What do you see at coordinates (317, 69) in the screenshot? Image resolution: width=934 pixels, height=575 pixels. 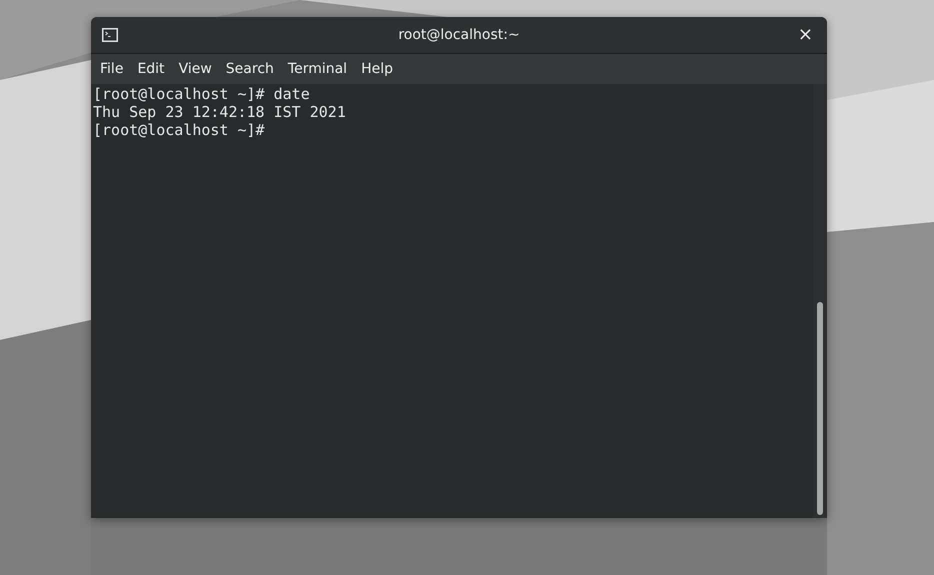 I see `menu-item: Terminal` at bounding box center [317, 69].